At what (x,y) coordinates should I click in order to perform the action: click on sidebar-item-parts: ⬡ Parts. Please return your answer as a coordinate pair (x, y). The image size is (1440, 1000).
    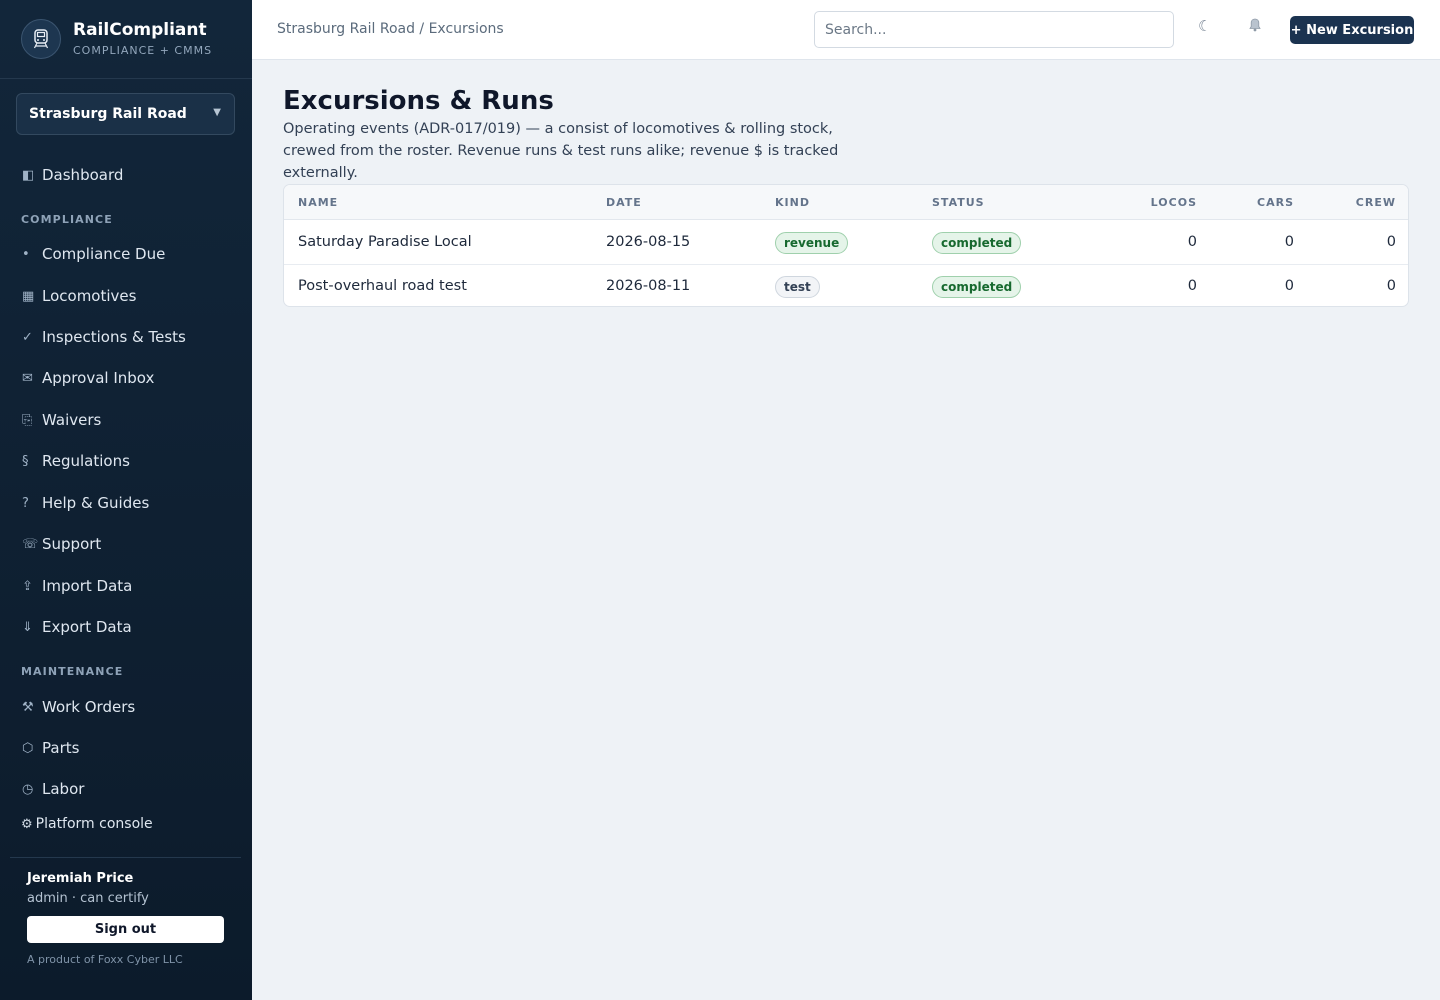
    Looking at the image, I should click on (126, 748).